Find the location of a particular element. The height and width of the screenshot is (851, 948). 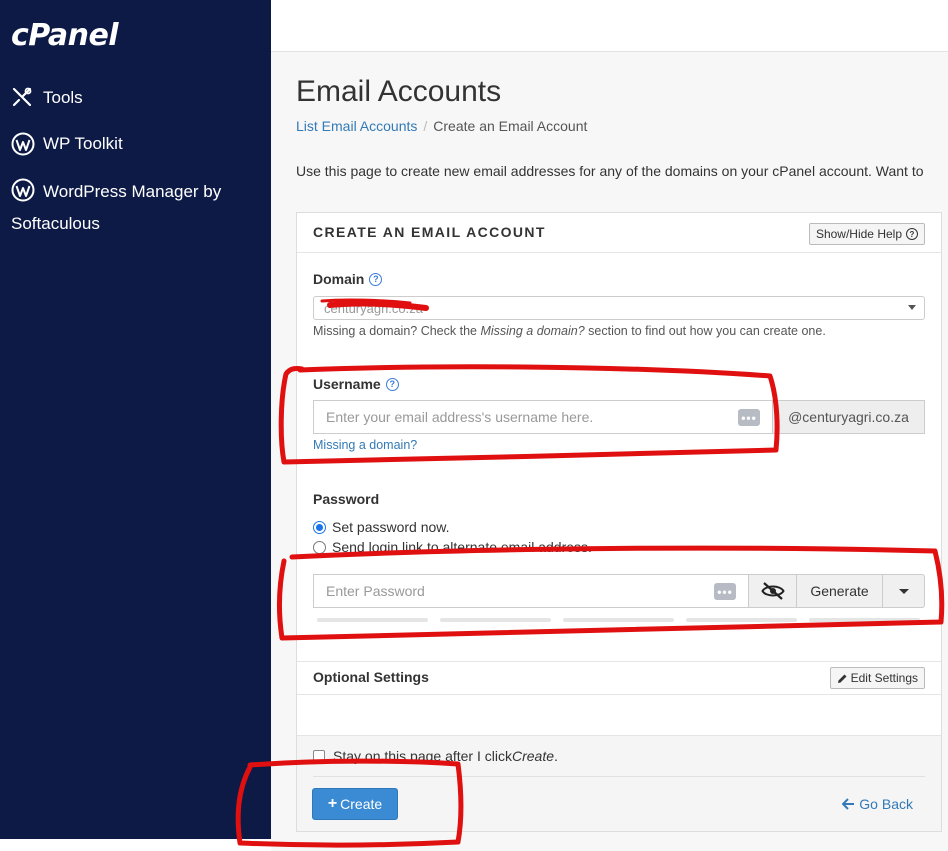

radio-unselected is located at coordinates (319, 547).